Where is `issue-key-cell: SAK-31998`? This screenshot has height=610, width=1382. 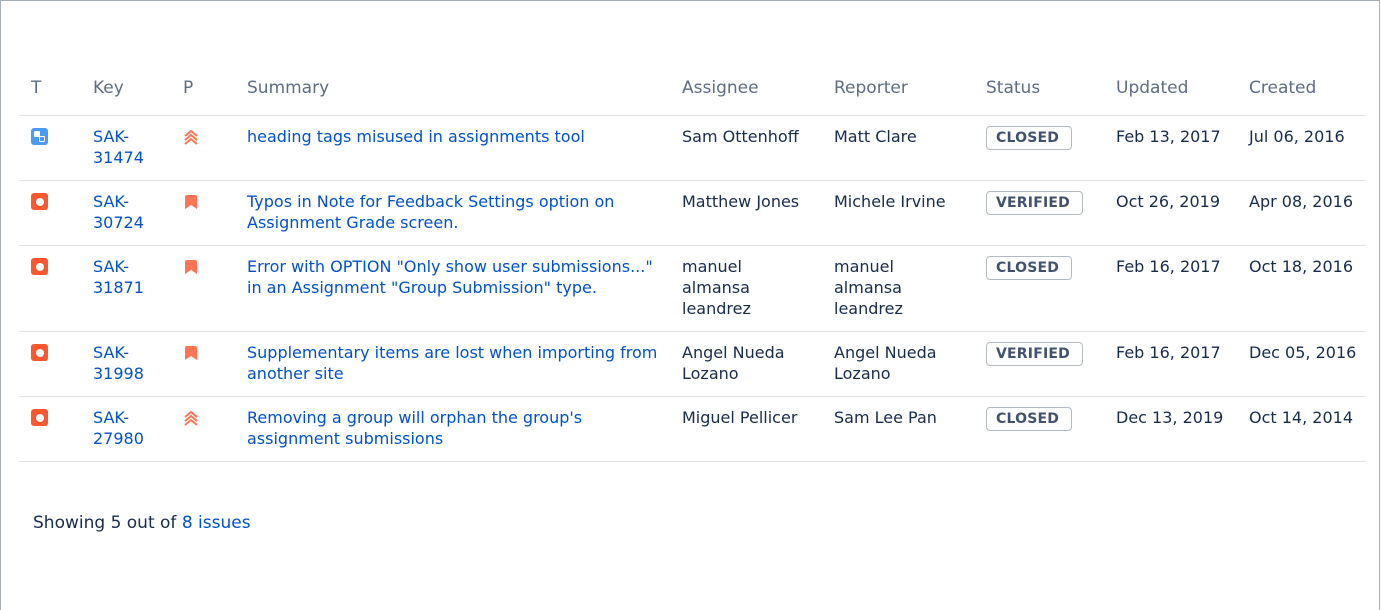
issue-key-cell: SAK-31998 is located at coordinates (126, 364).